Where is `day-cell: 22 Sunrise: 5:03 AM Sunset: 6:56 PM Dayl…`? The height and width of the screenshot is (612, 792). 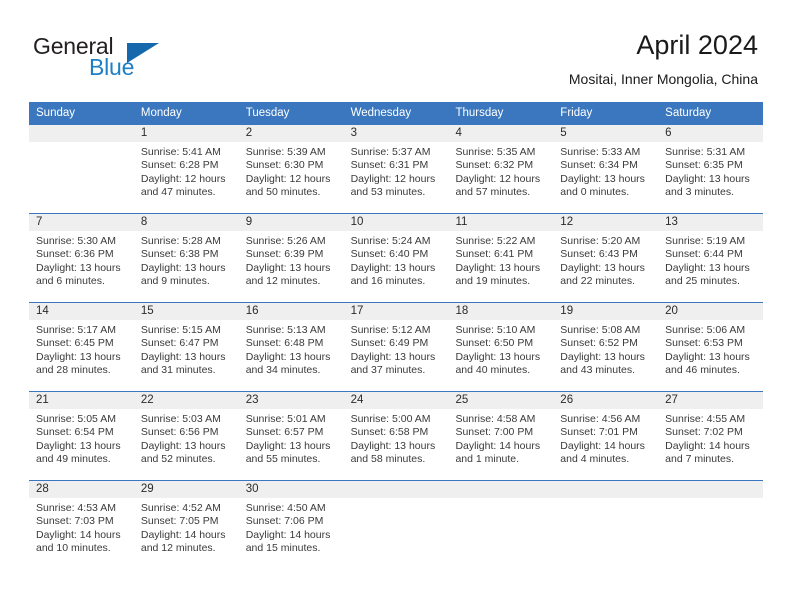
day-cell: 22 Sunrise: 5:03 AM Sunset: 6:56 PM Dayl… is located at coordinates (186, 436).